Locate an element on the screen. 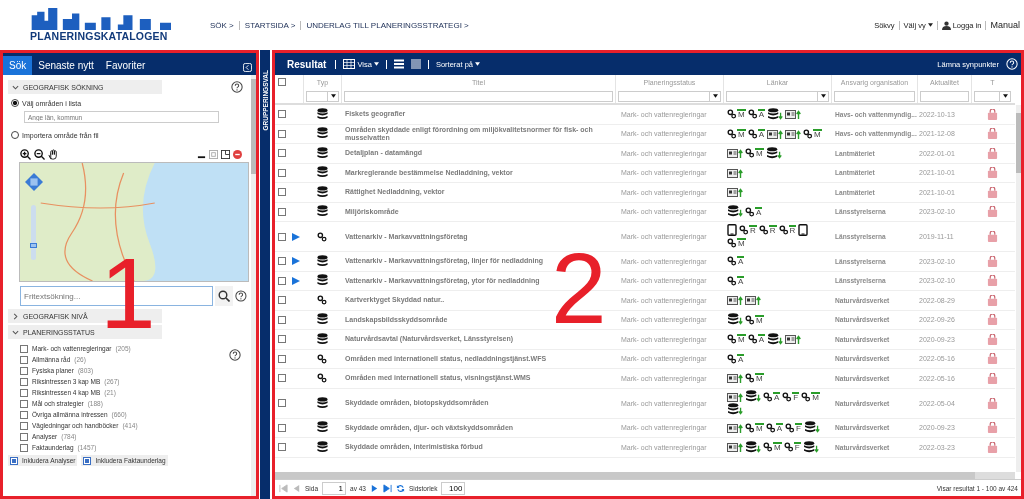 The height and width of the screenshot is (499, 1024). hand-icon is located at coordinates (53, 154).